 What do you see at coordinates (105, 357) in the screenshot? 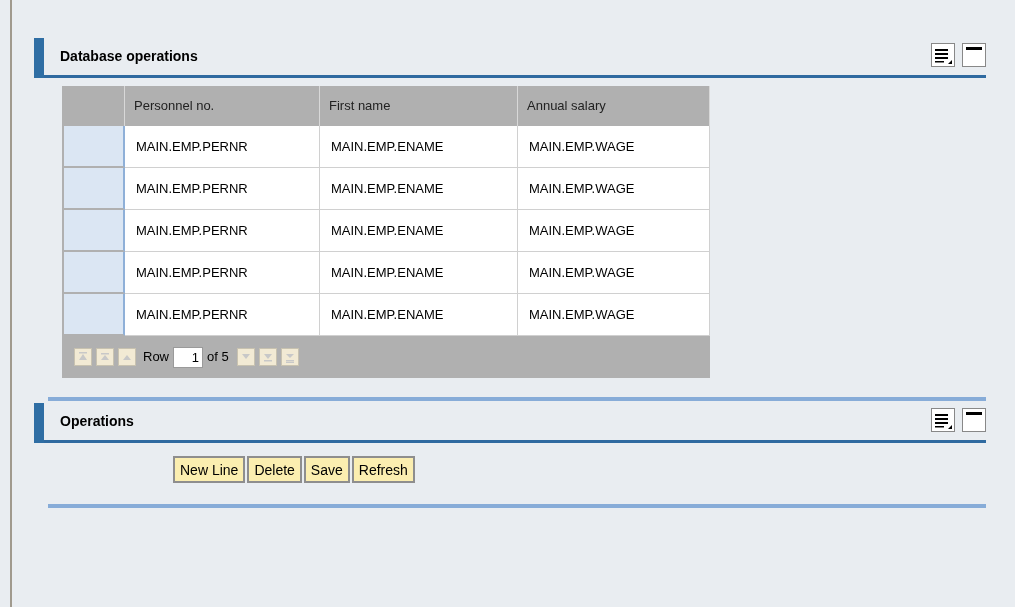
I see `page-up-icon` at bounding box center [105, 357].